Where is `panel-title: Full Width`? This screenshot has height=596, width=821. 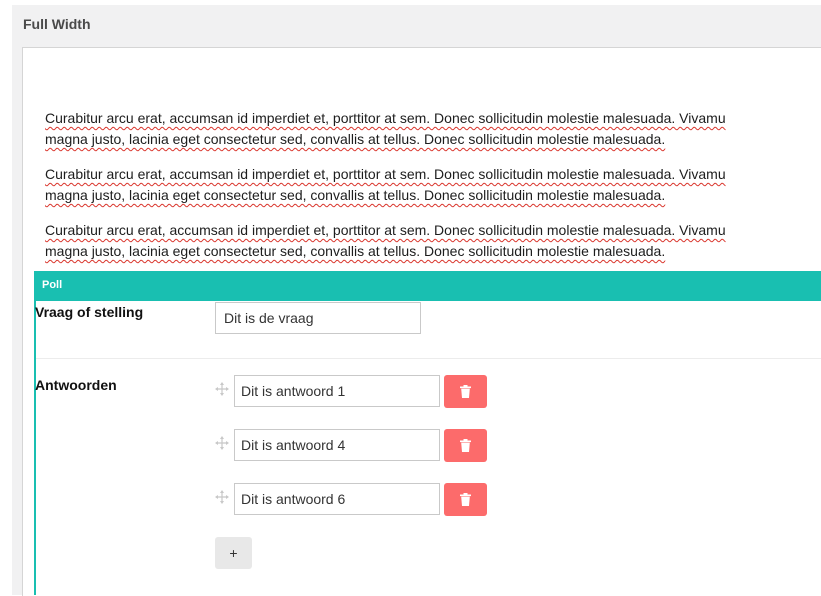 panel-title: Full Width is located at coordinates (57, 24).